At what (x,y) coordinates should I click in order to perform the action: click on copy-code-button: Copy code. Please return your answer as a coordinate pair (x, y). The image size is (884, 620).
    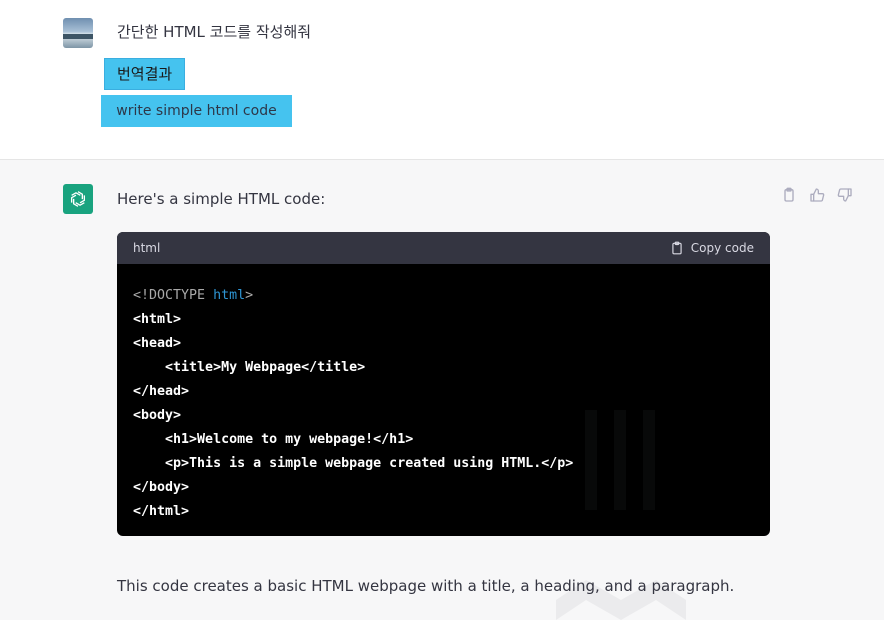
    Looking at the image, I should click on (712, 248).